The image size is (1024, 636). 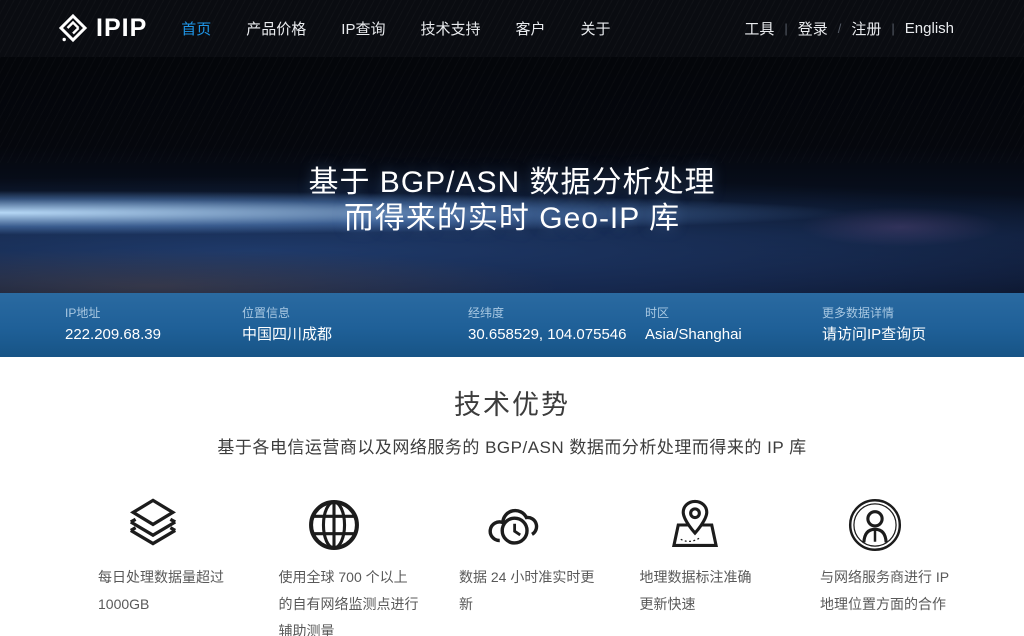 What do you see at coordinates (395, 28) in the screenshot?
I see `main-nav: 首页 产品价格 IP查询 技术支持 客户 关于` at bounding box center [395, 28].